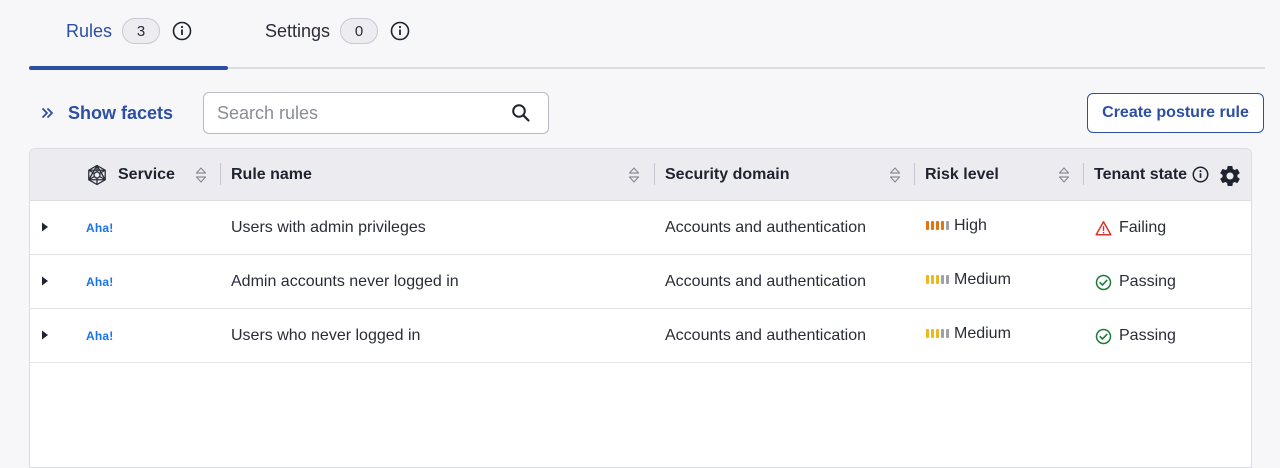 The image size is (1280, 468). What do you see at coordinates (357, 113) in the screenshot?
I see `search-input` at bounding box center [357, 113].